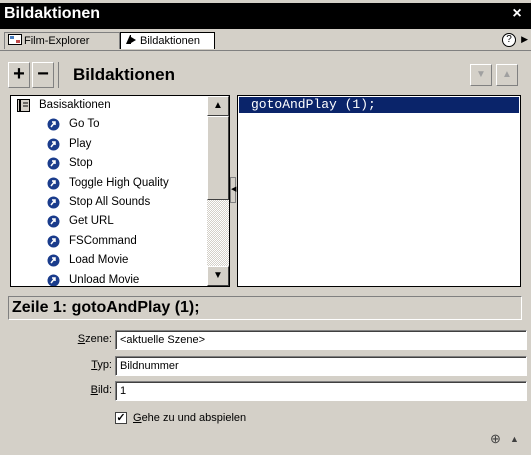 This screenshot has height=455, width=531. I want to click on book-icon, so click(23, 105).